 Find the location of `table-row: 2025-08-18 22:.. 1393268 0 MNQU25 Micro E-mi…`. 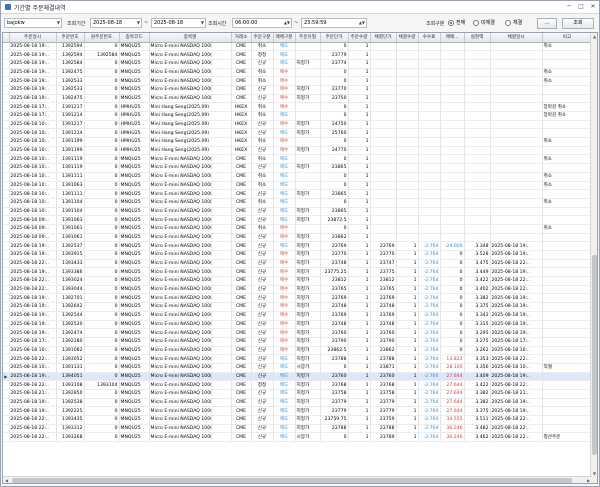

table-row: 2025-08-18 22:.. 1393268 0 MNQU25 Micro E-mi… is located at coordinates (298, 437).